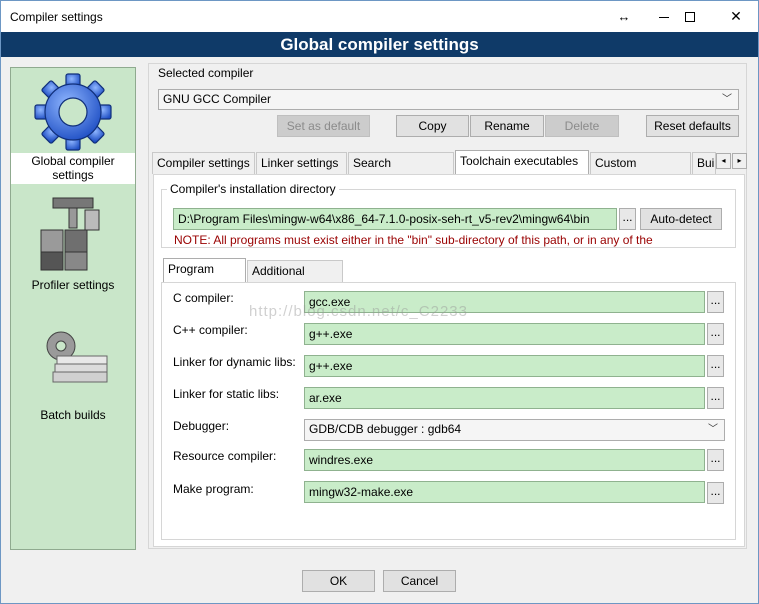 This screenshot has width=759, height=604. I want to click on watermark: http://blog.csdn.net/c_C2233, so click(358, 311).